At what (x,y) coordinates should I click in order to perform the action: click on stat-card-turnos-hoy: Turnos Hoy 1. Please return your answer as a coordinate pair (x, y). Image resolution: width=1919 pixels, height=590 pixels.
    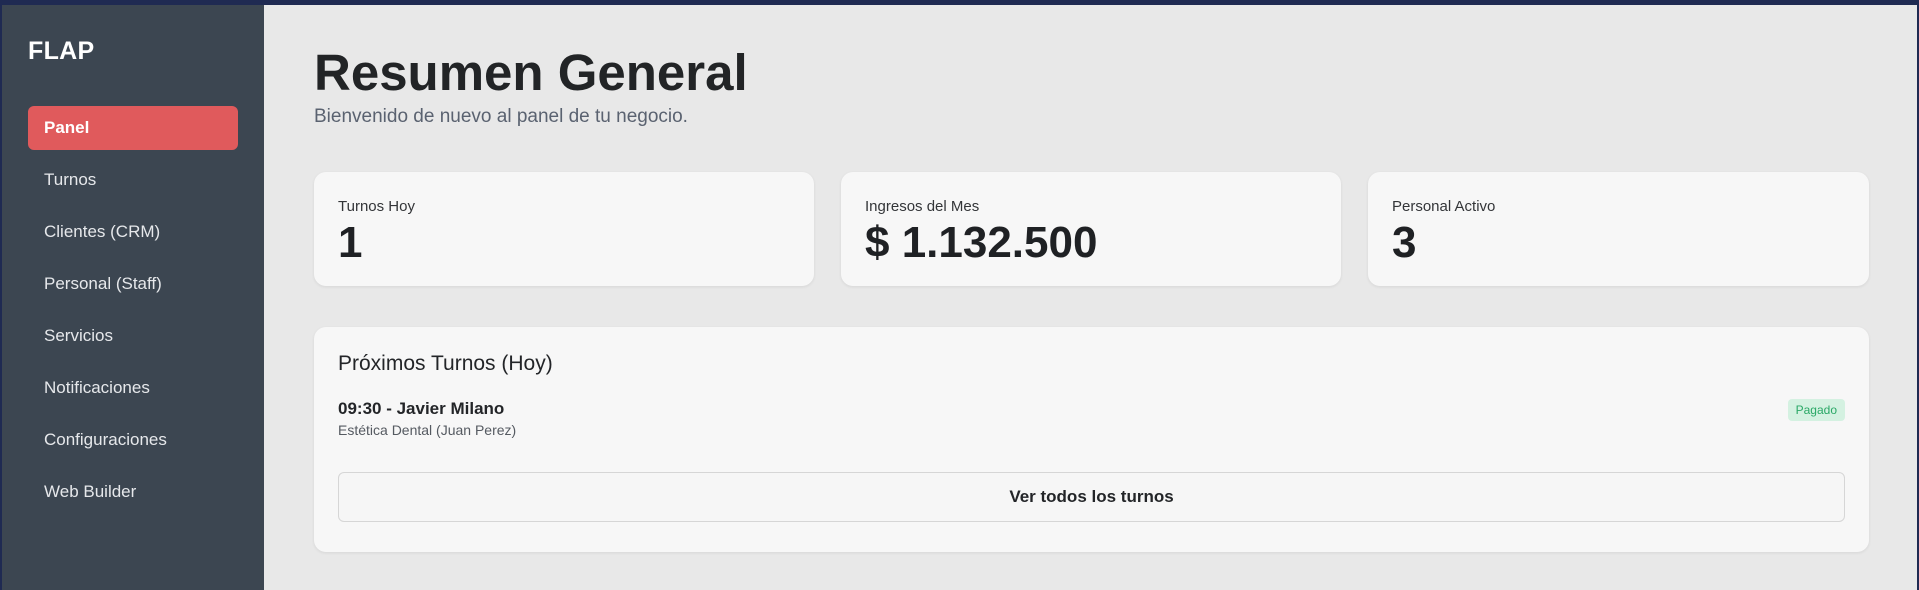
    Looking at the image, I should click on (564, 229).